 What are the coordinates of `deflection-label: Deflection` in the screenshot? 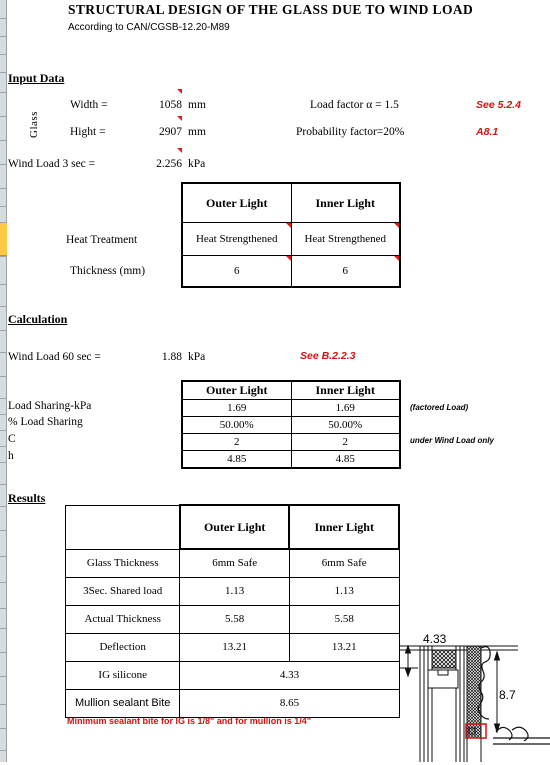 It's located at (122, 647).